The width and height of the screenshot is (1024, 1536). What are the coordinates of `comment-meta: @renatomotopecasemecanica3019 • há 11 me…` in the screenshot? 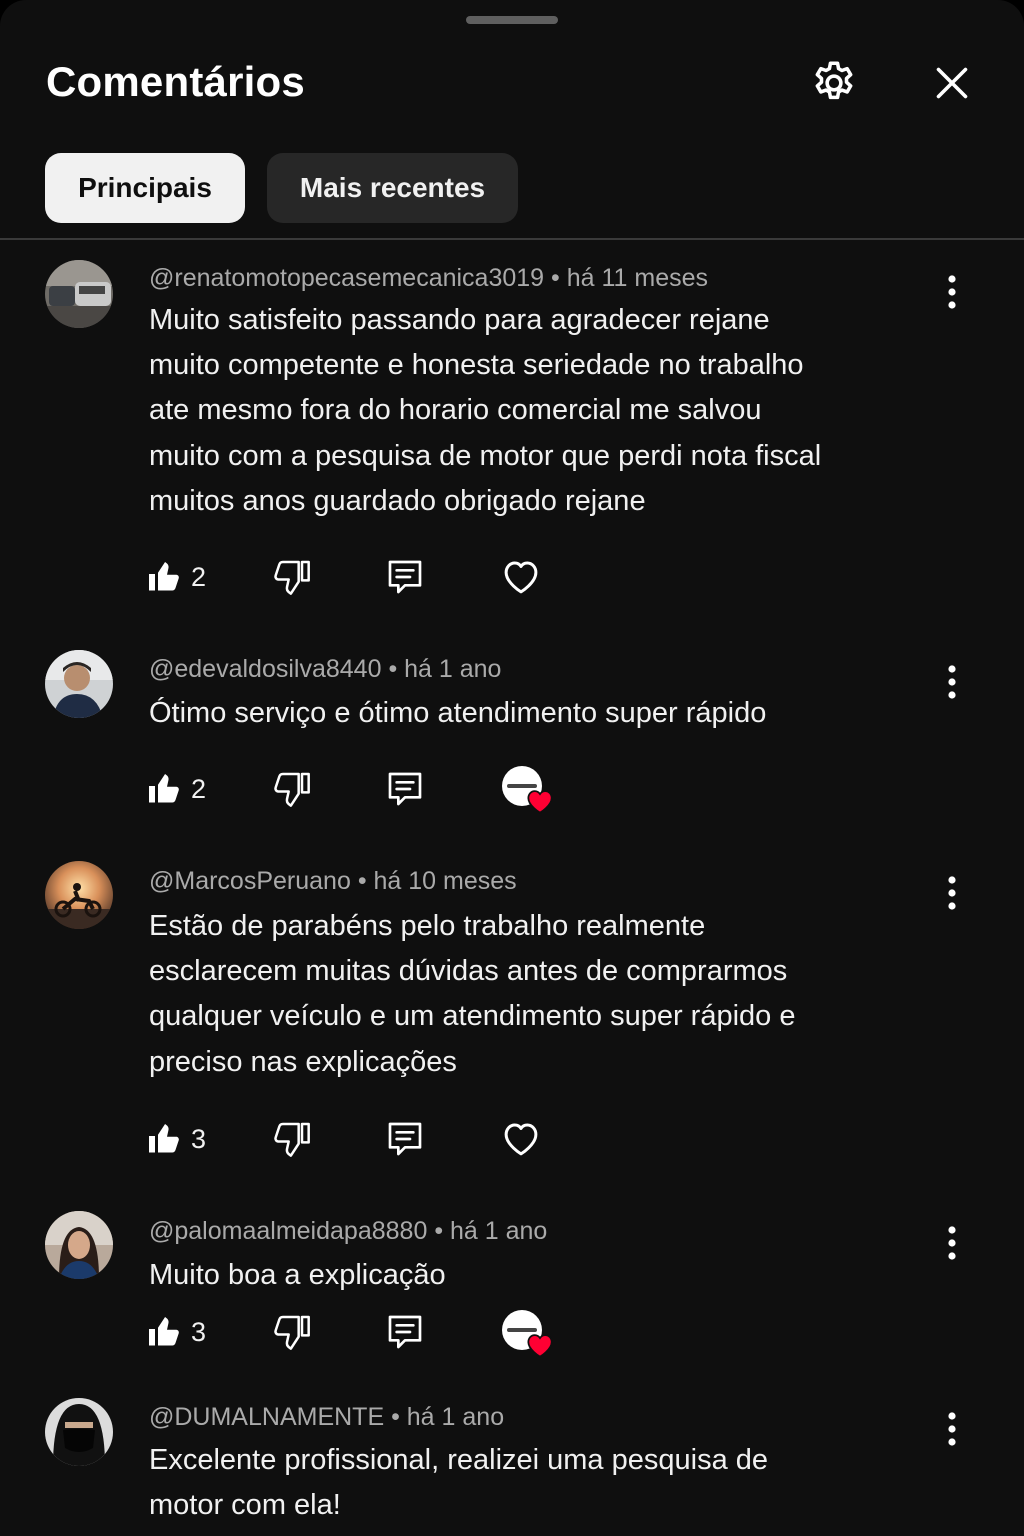 It's located at (428, 278).